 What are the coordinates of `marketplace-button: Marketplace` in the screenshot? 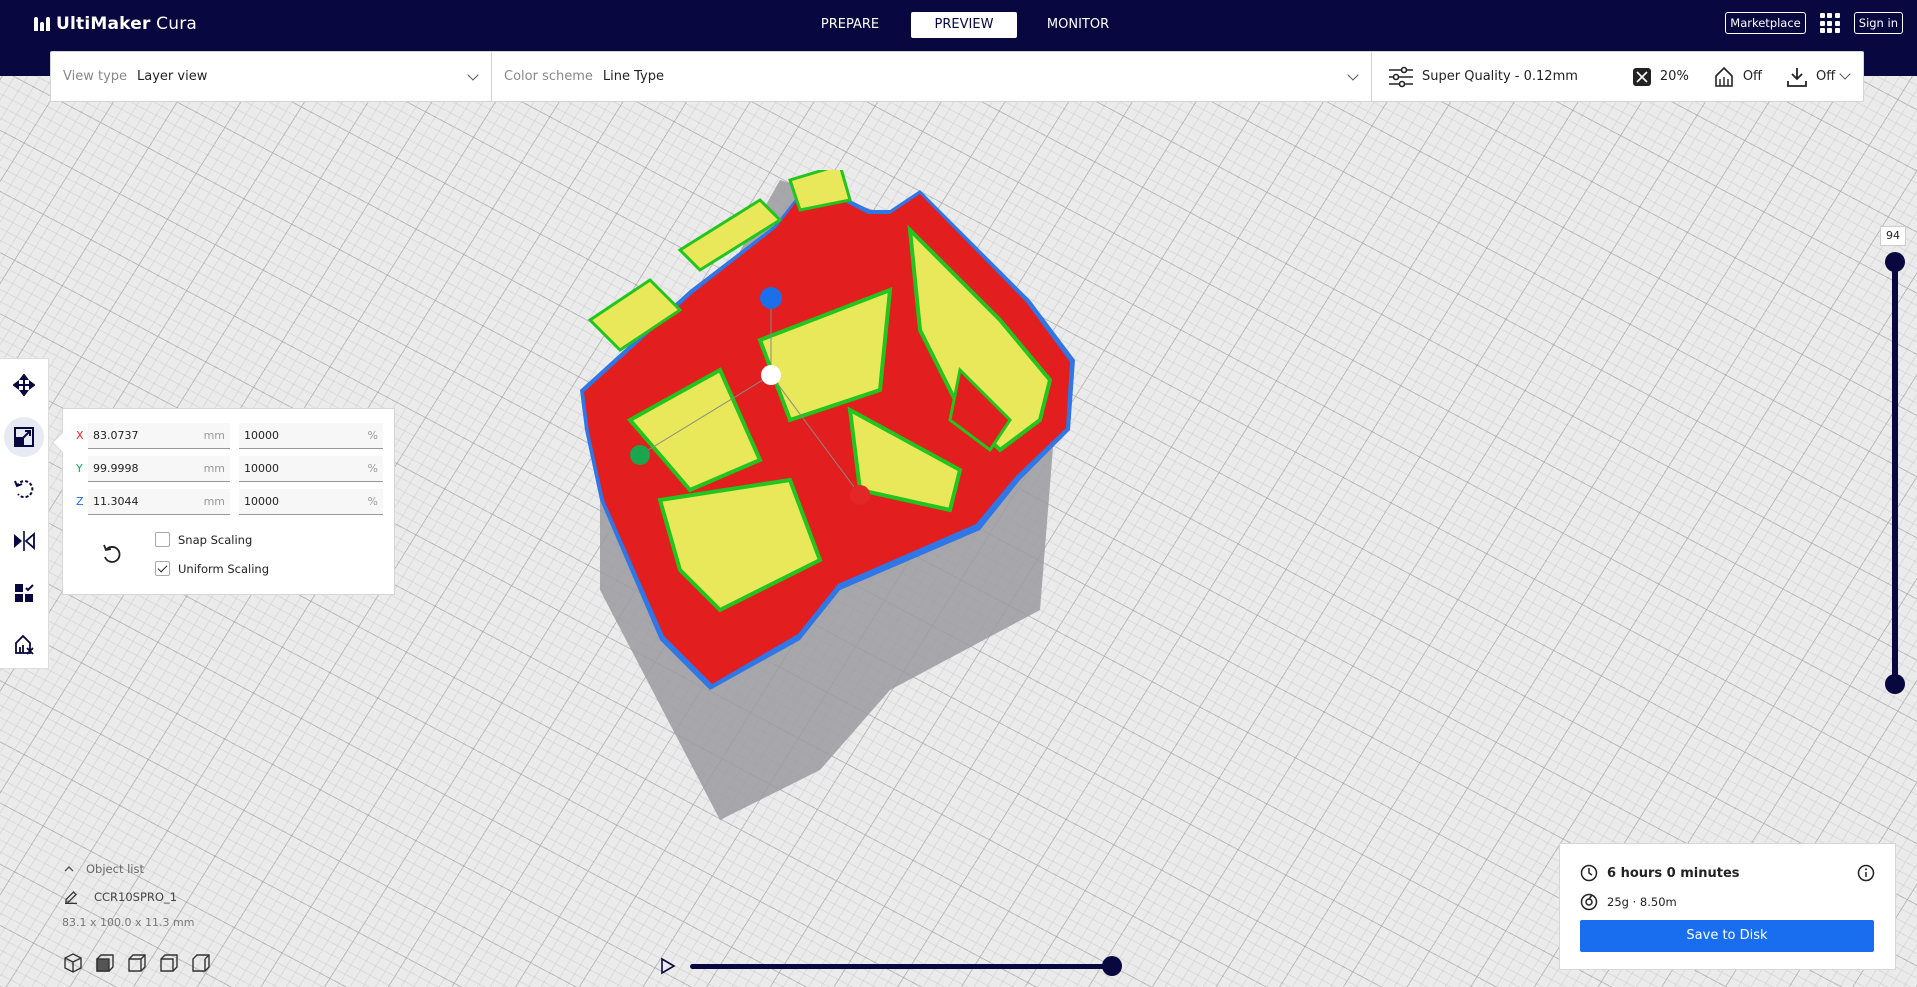 It's located at (1765, 23).